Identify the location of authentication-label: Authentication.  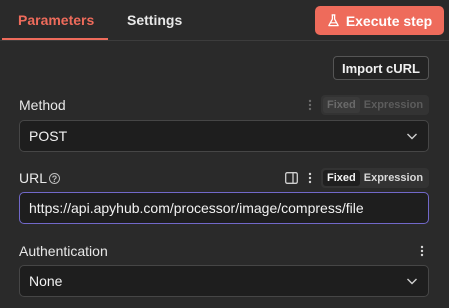
(63, 251).